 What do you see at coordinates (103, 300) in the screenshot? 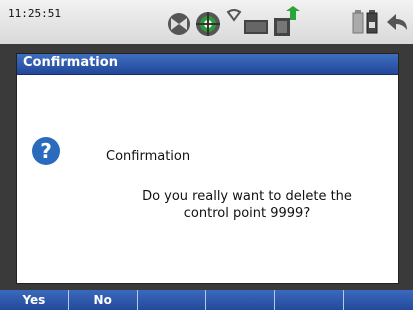
I see `no-button: No` at bounding box center [103, 300].